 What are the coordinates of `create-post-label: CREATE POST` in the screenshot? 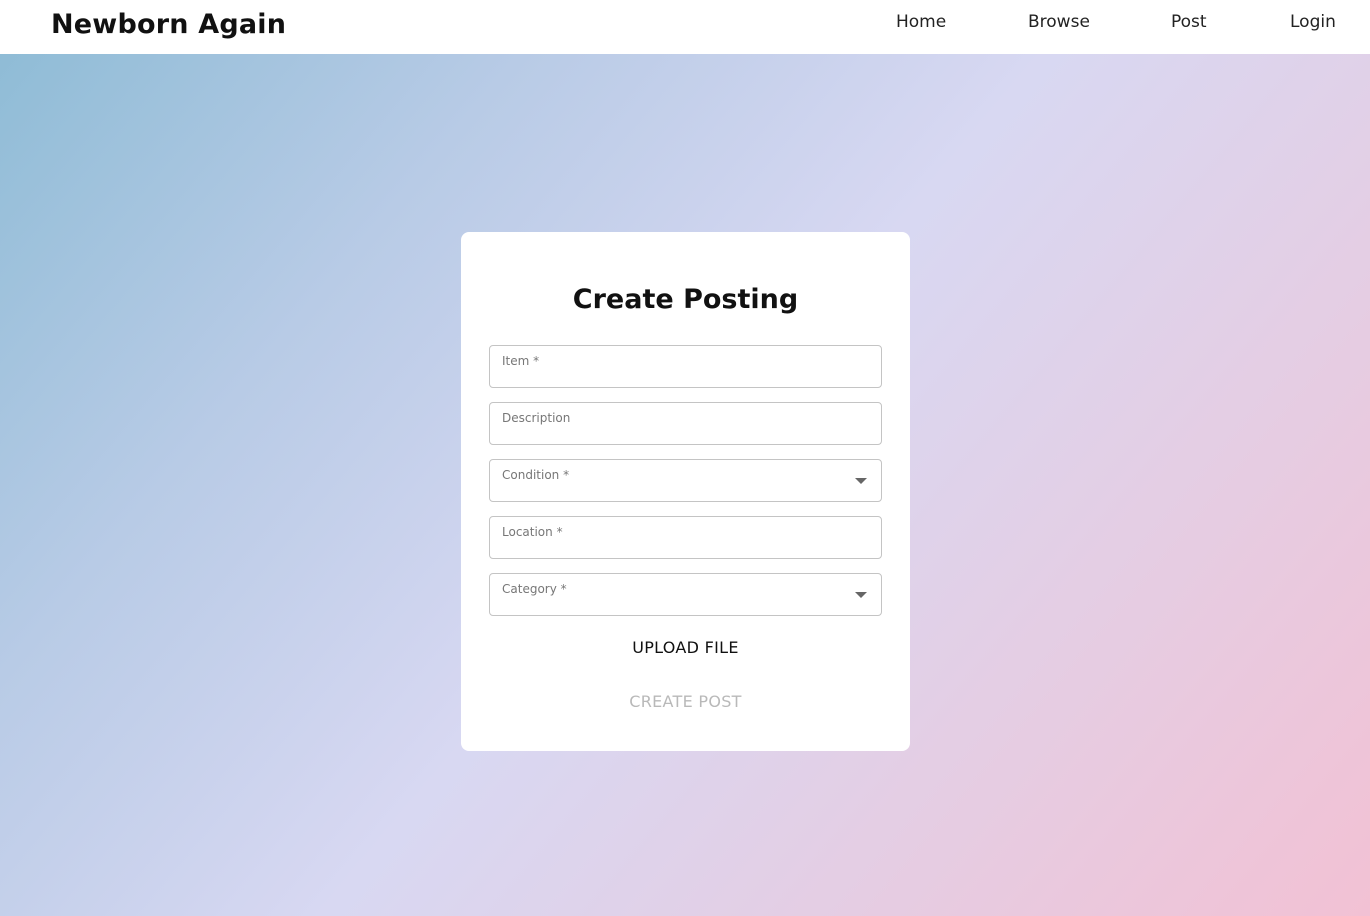 It's located at (685, 701).